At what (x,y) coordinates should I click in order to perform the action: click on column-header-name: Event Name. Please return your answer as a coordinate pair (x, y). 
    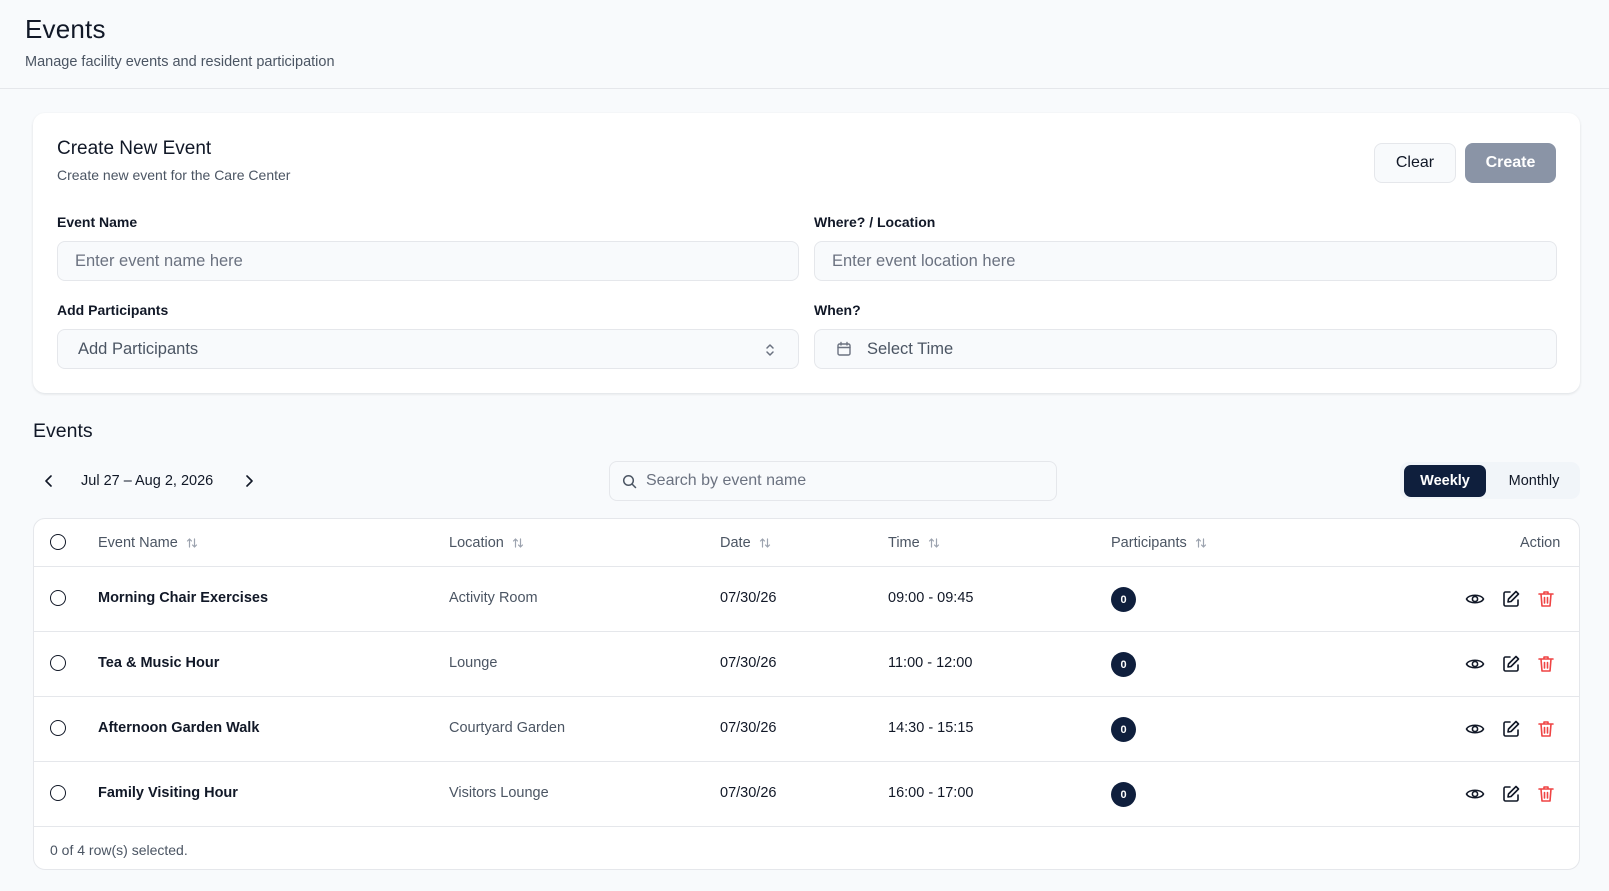
    Looking at the image, I should click on (148, 543).